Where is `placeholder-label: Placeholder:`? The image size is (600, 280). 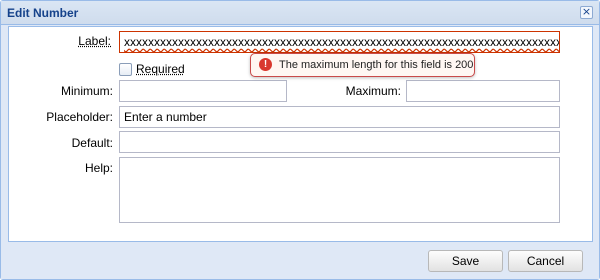
placeholder-label: Placeholder: is located at coordinates (79, 117).